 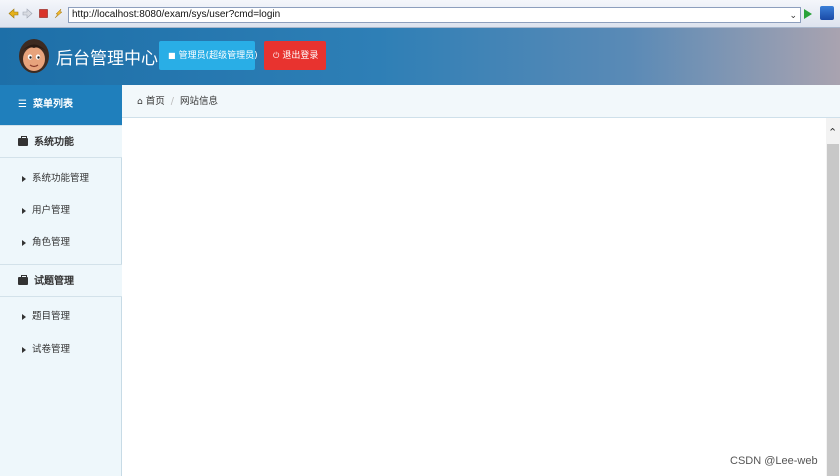 What do you see at coordinates (51, 242) in the screenshot?
I see `sidebar-item-label: 角色管理` at bounding box center [51, 242].